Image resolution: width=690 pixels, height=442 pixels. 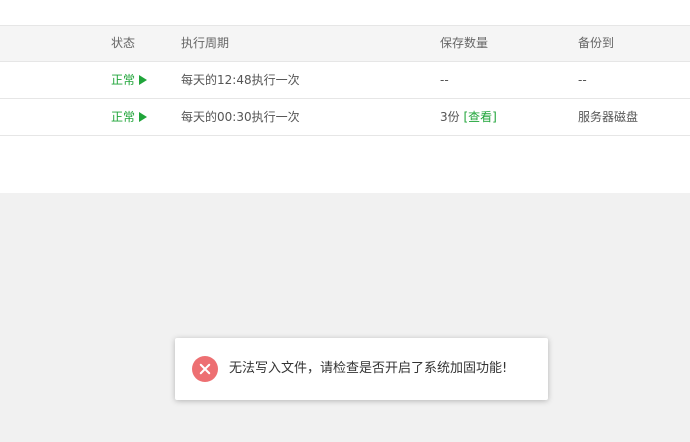 What do you see at coordinates (205, 43) in the screenshot?
I see `header-cycle: 执行周期` at bounding box center [205, 43].